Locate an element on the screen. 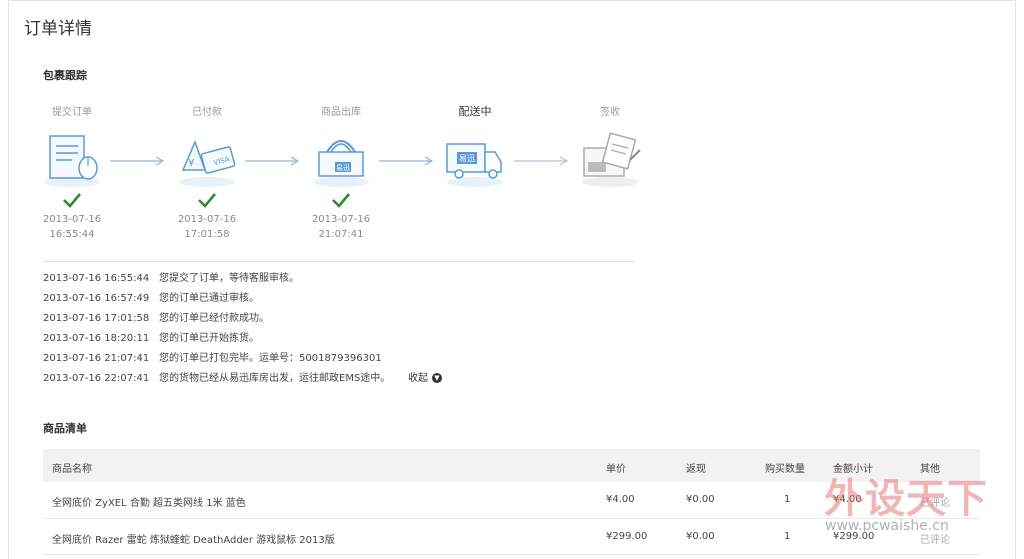 Image resolution: width=1024 pixels, height=559 pixels. log-time: 2013-07-16 16:55:44 is located at coordinates (96, 278).